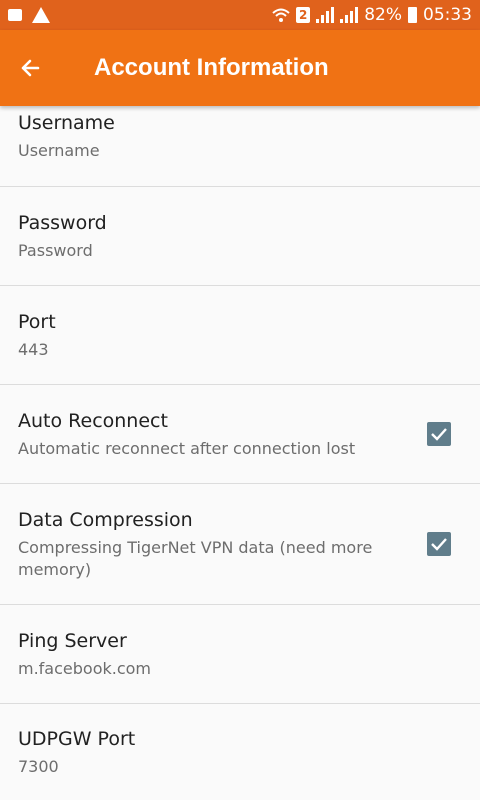 The height and width of the screenshot is (800, 480). I want to click on setting-ping-server: Ping Server m.facebook.com, so click(240, 654).